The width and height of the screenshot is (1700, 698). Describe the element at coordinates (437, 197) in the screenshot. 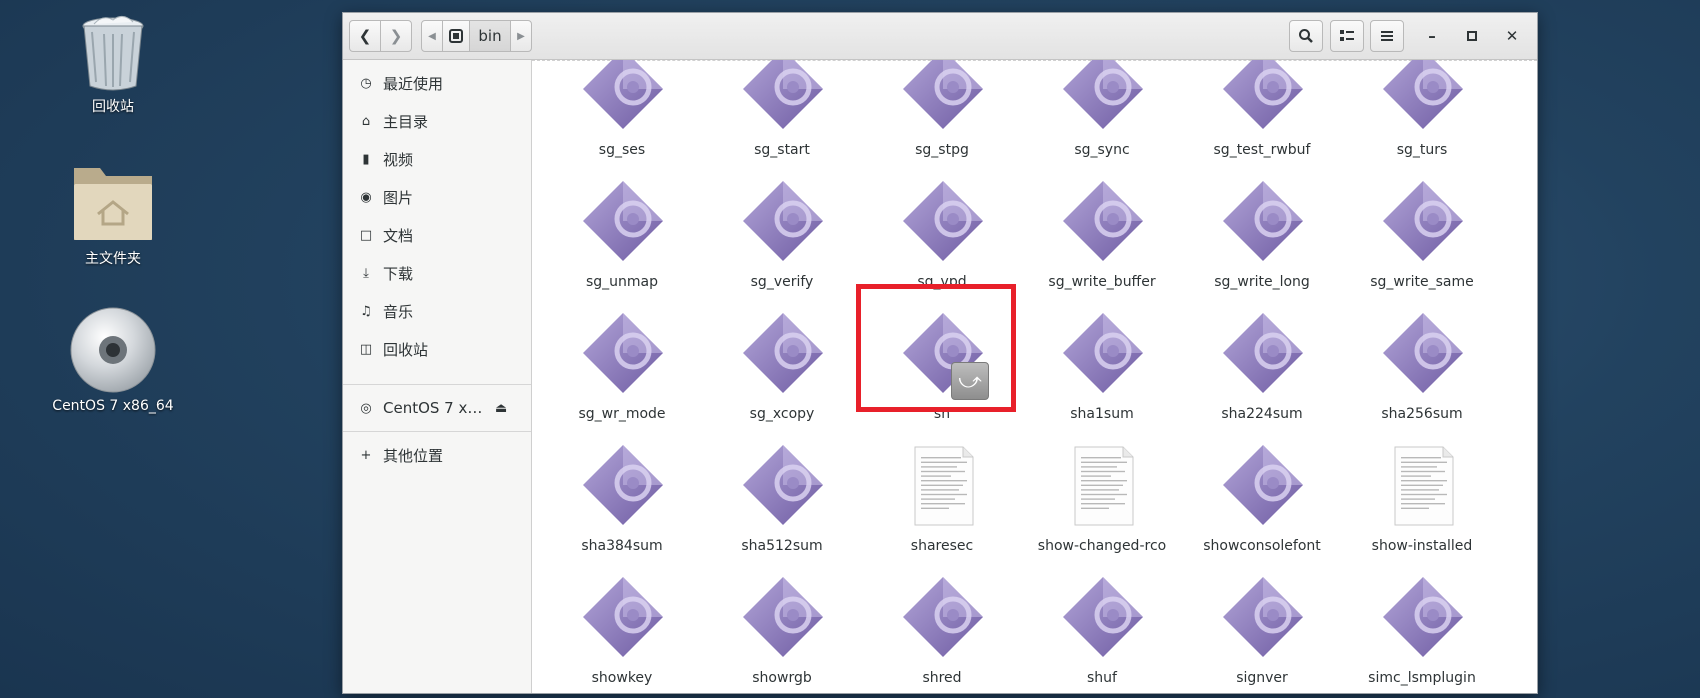

I see `sidebar-item-pictures: ◉ 图片` at that location.